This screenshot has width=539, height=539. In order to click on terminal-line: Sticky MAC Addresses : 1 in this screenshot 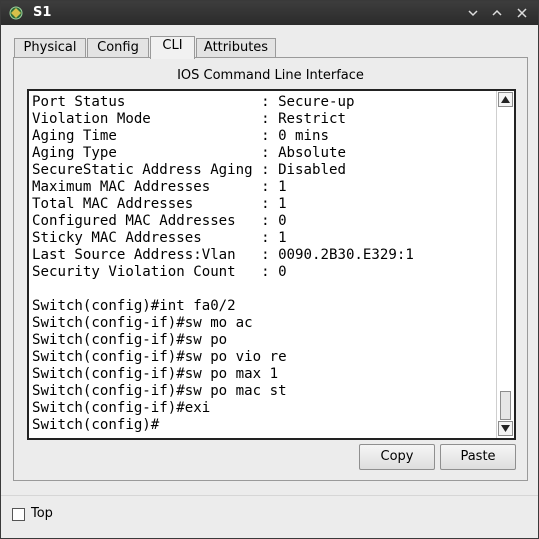, I will do `click(159, 238)`.